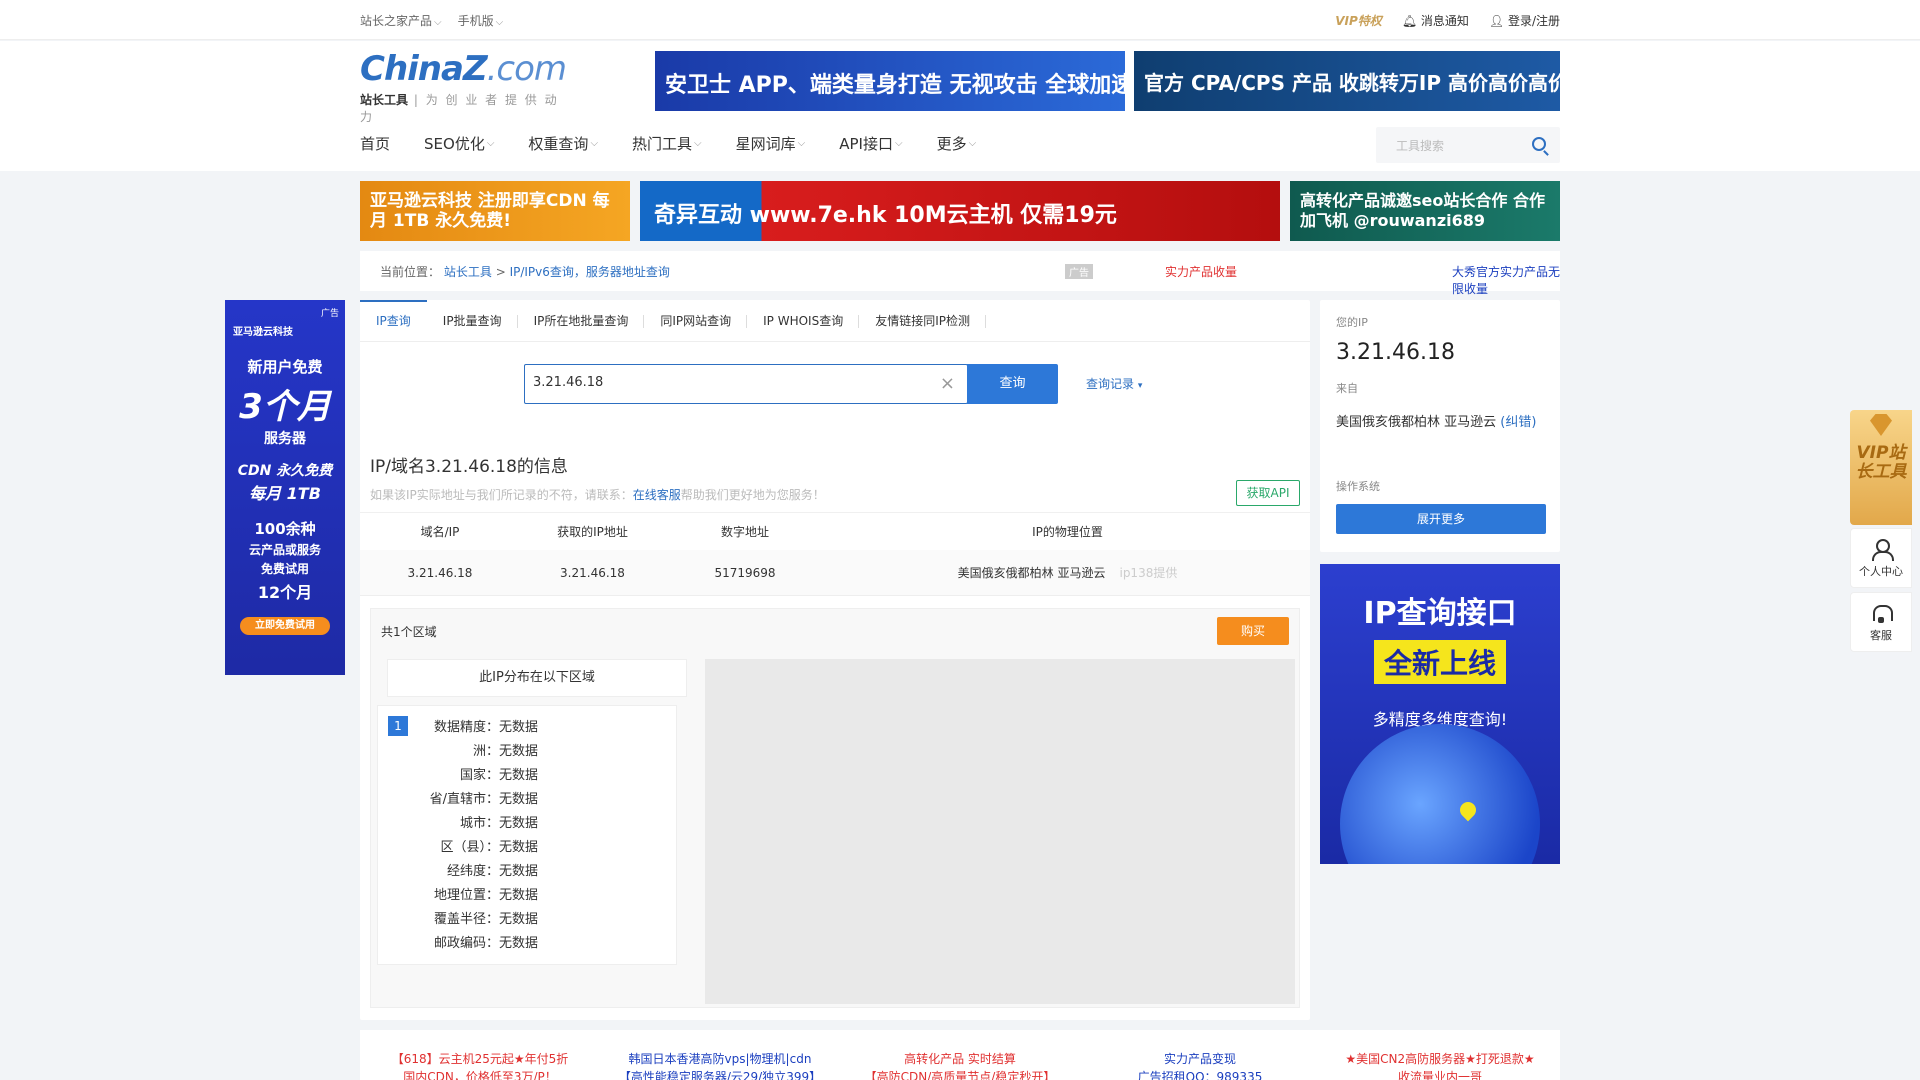 The width and height of the screenshot is (1920, 1080). Describe the element at coordinates (960, 20) in the screenshot. I see `top-bar: 站长之家产品 ⌵ 手机版 ⌵ VIP特权 🔔︎ 消息通知 👤︎ 登录/注册` at that location.